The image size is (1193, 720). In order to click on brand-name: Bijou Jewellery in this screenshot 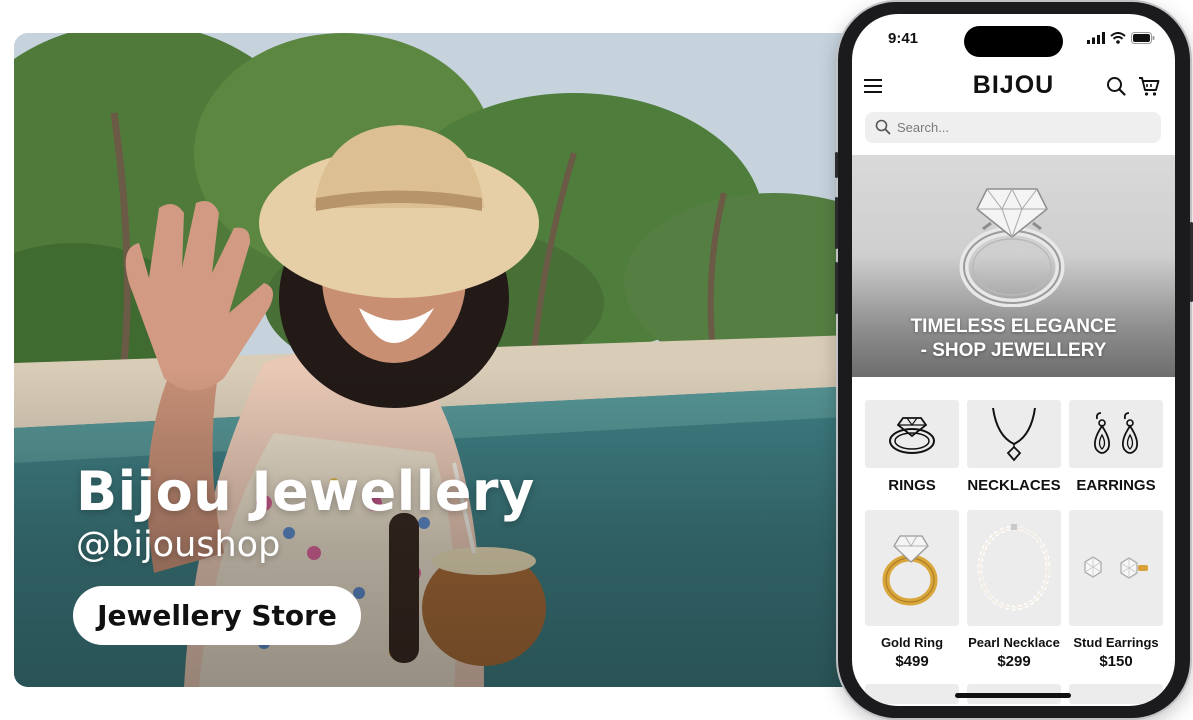, I will do `click(305, 491)`.